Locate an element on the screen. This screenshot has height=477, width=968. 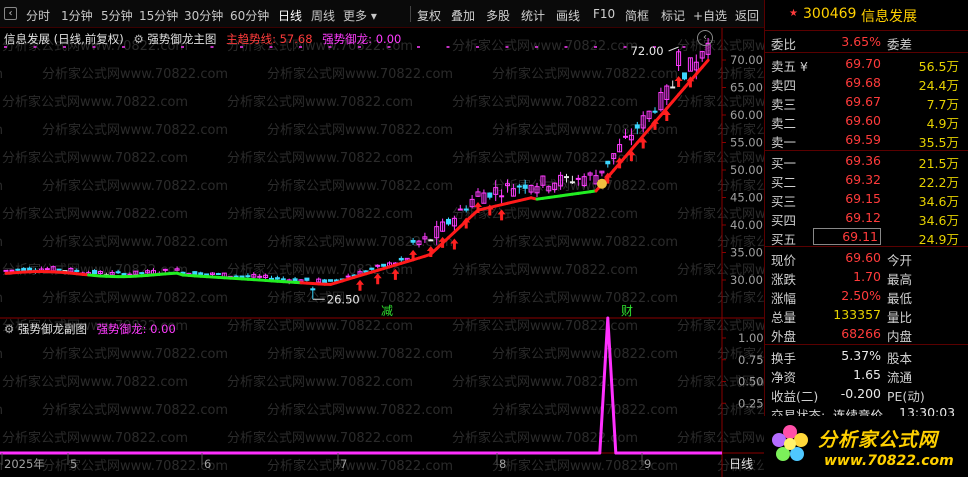
low-label: 26.50 is located at coordinates (343, 299).